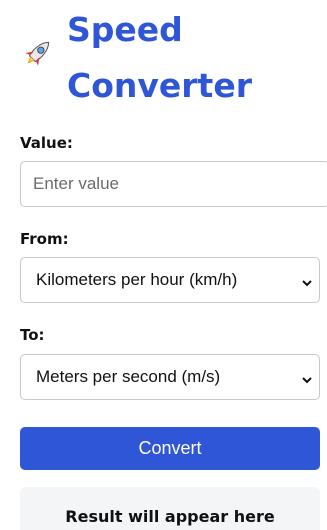  I want to click on result-box: Result will appear here, so click(170, 508).